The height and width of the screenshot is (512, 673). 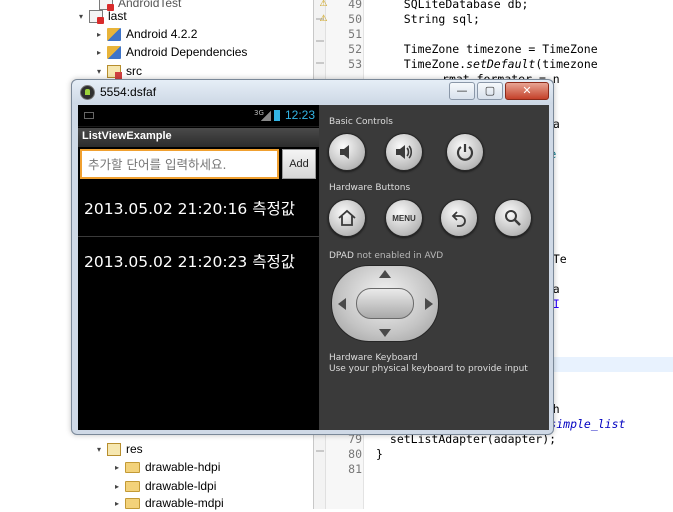 I want to click on code-line: 51, so click(x=499, y=34).